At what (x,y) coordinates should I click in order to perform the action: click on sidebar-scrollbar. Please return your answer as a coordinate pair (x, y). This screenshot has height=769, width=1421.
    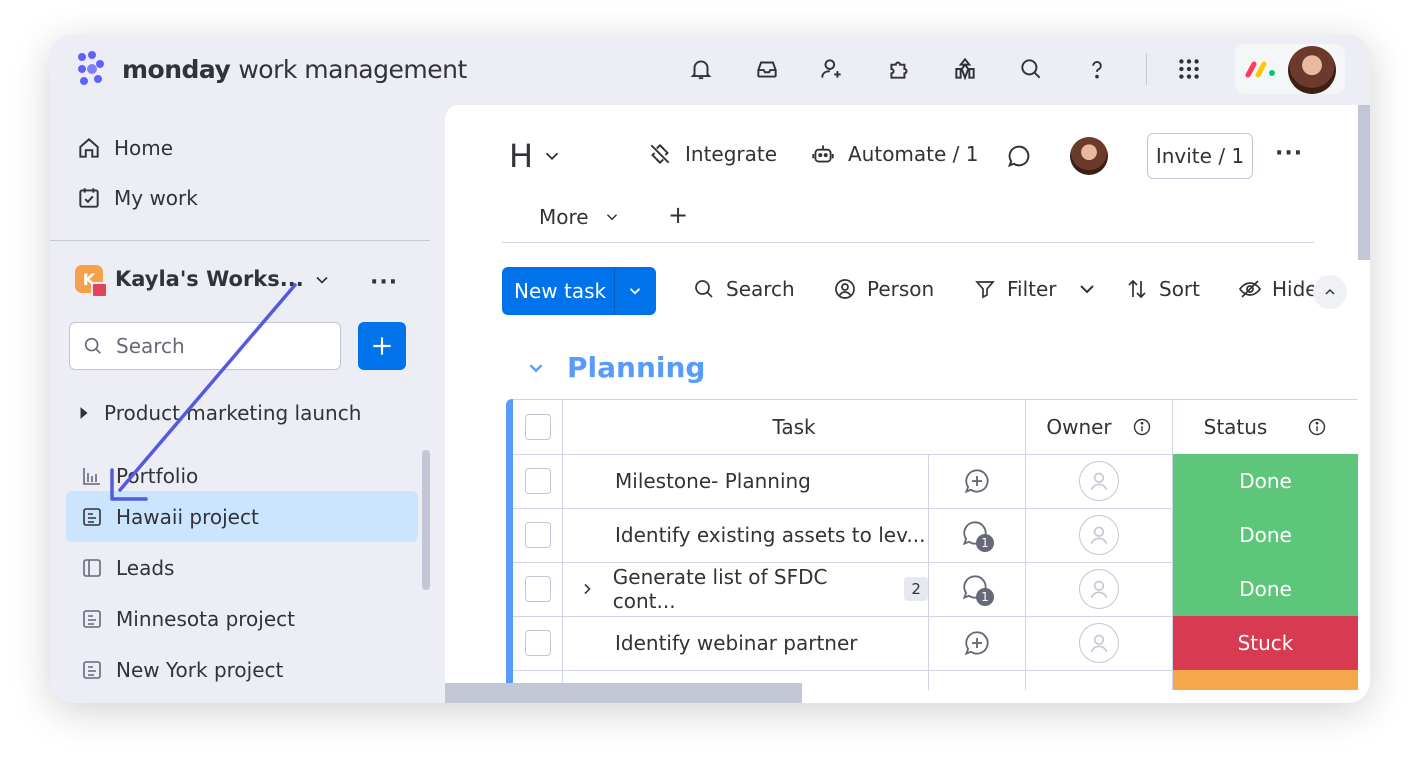
    Looking at the image, I should click on (426, 520).